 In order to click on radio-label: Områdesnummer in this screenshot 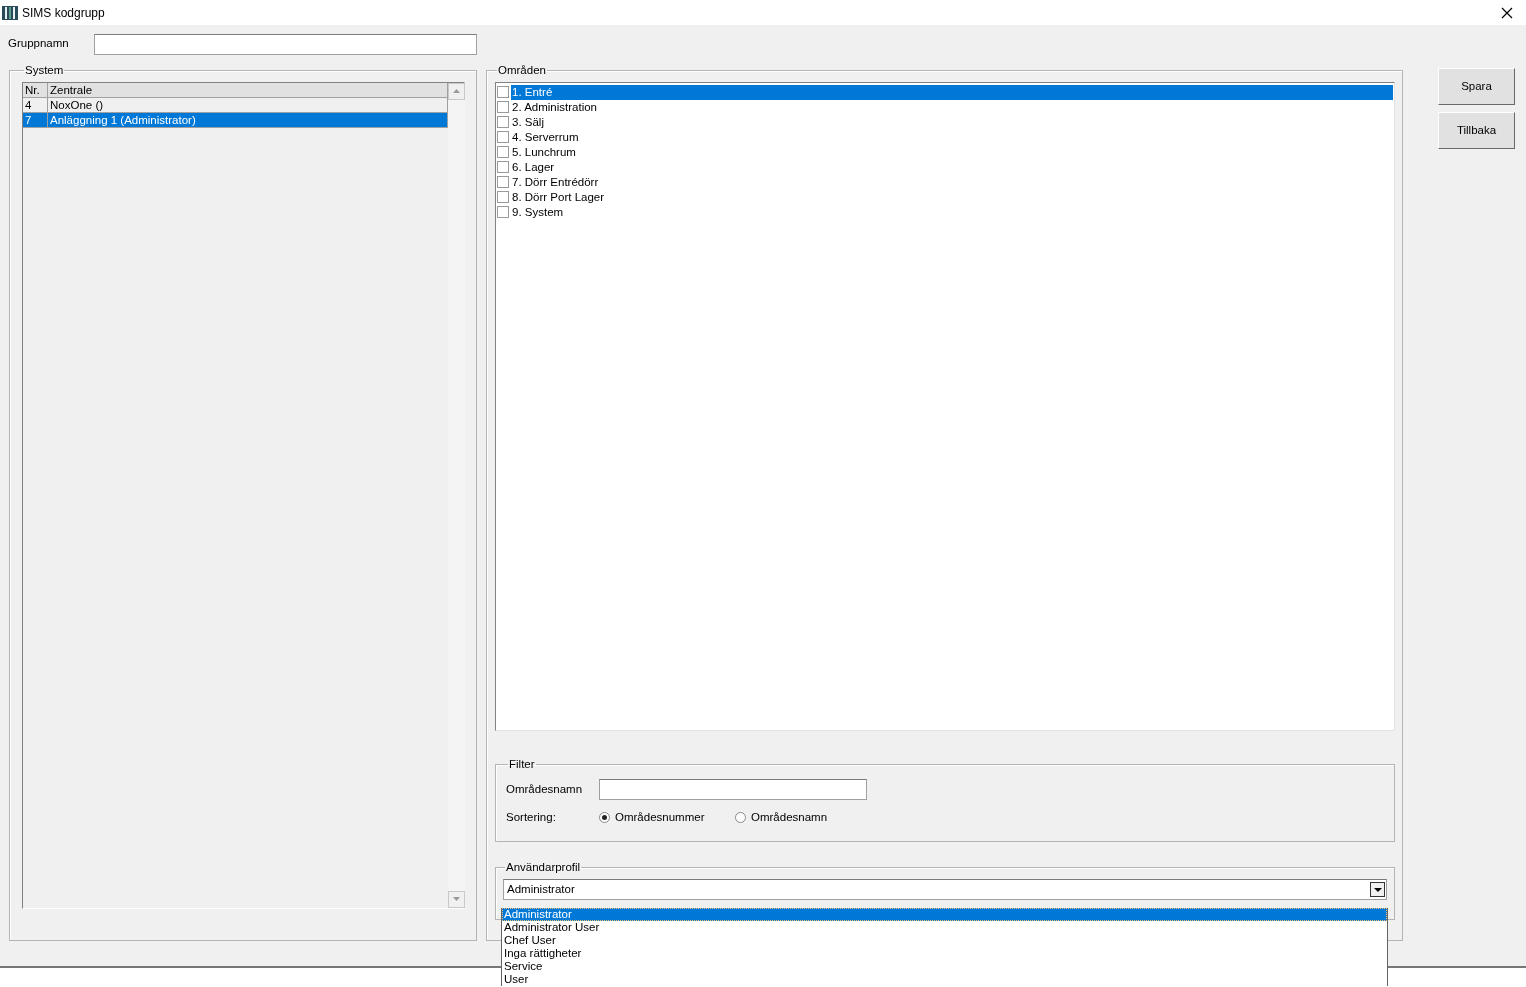, I will do `click(660, 818)`.